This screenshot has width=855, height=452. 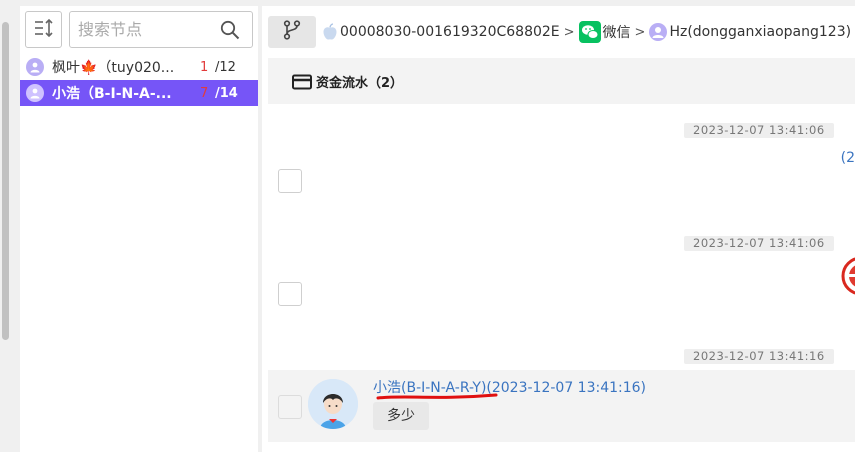 I want to click on wechat-icon, so click(x=589, y=32).